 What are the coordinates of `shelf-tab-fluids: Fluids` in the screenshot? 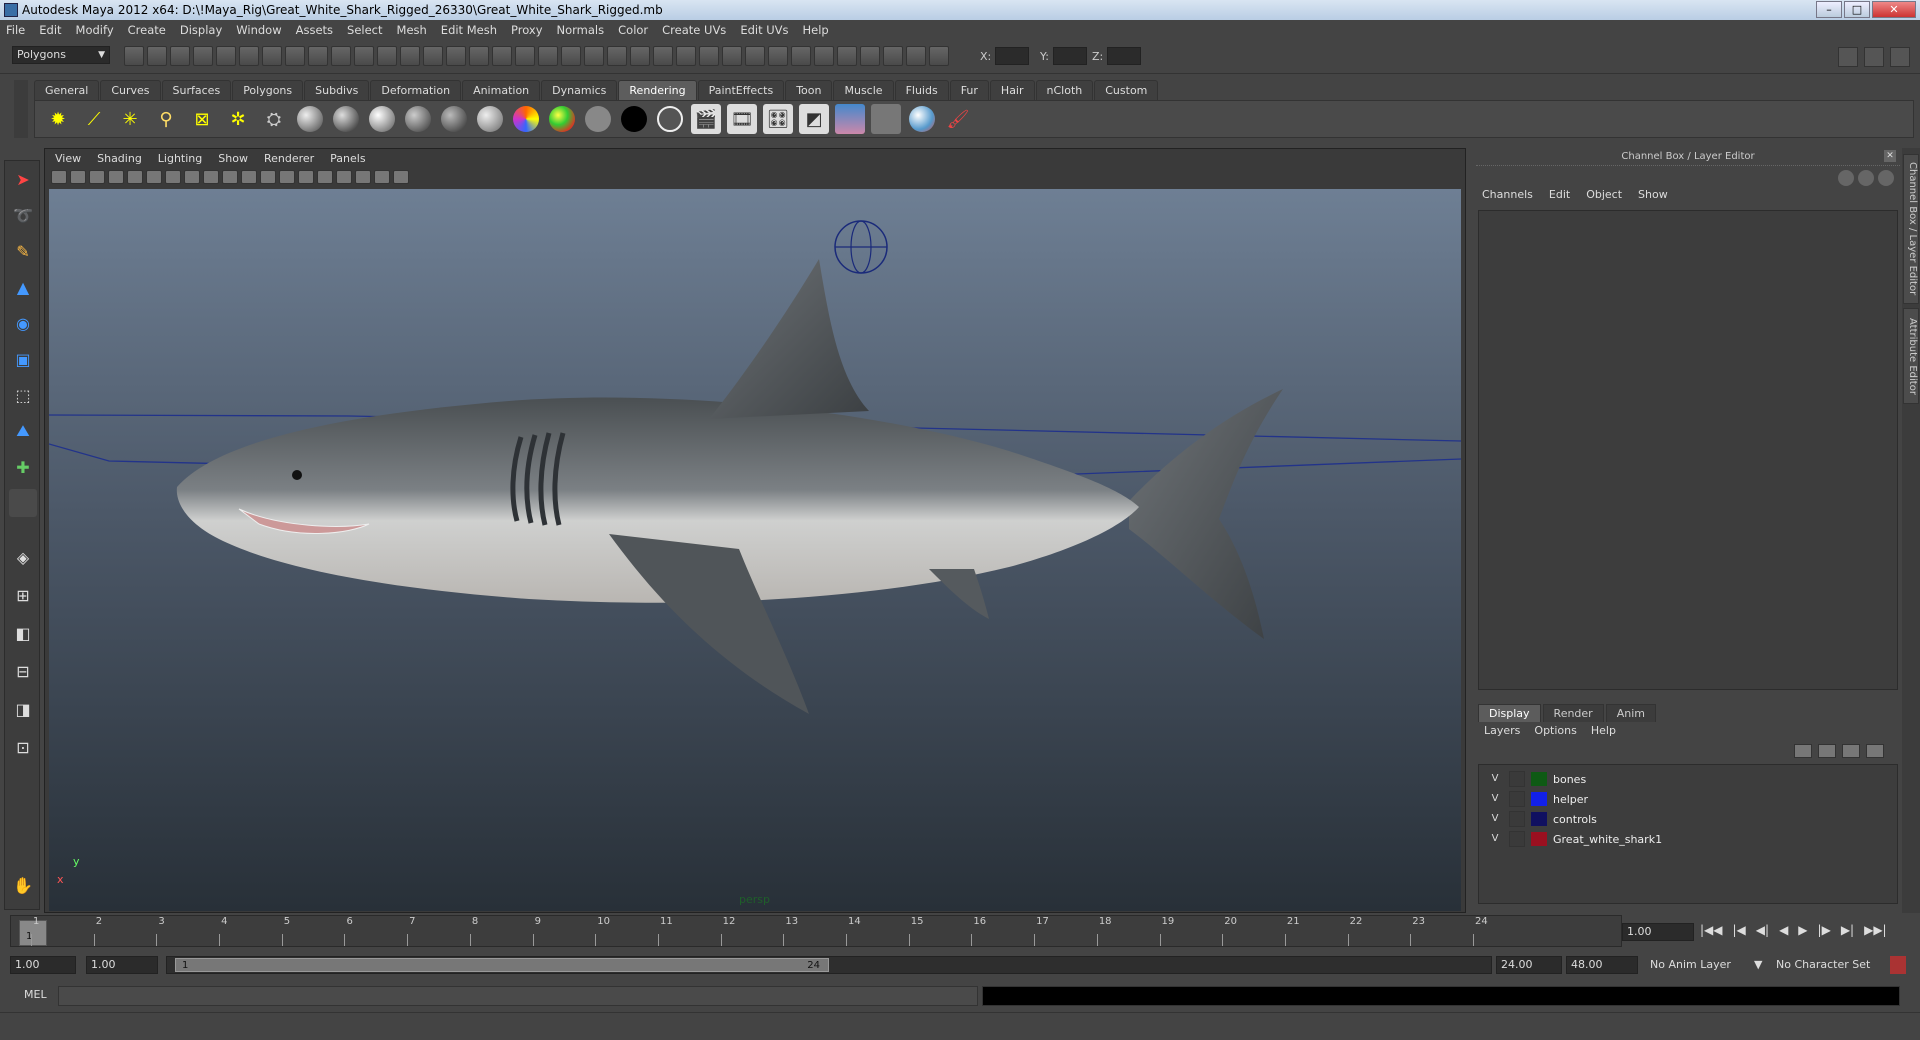 It's located at (921, 90).